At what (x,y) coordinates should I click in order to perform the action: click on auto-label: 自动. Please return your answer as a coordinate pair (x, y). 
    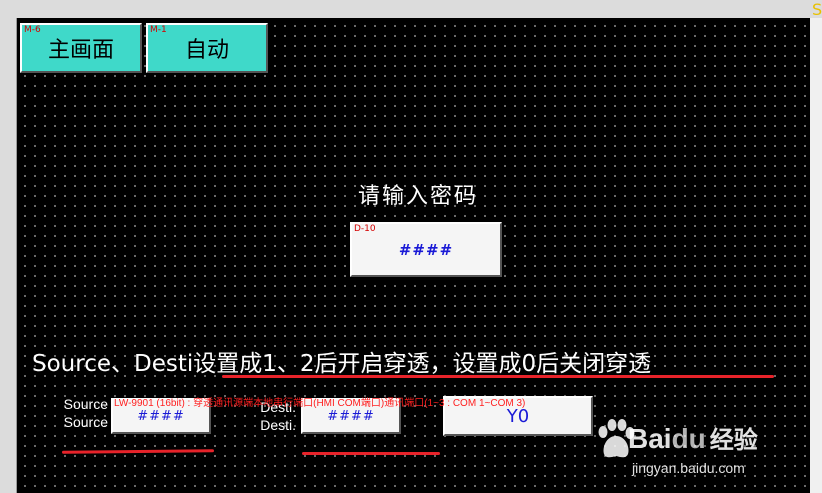
    Looking at the image, I should click on (206, 50).